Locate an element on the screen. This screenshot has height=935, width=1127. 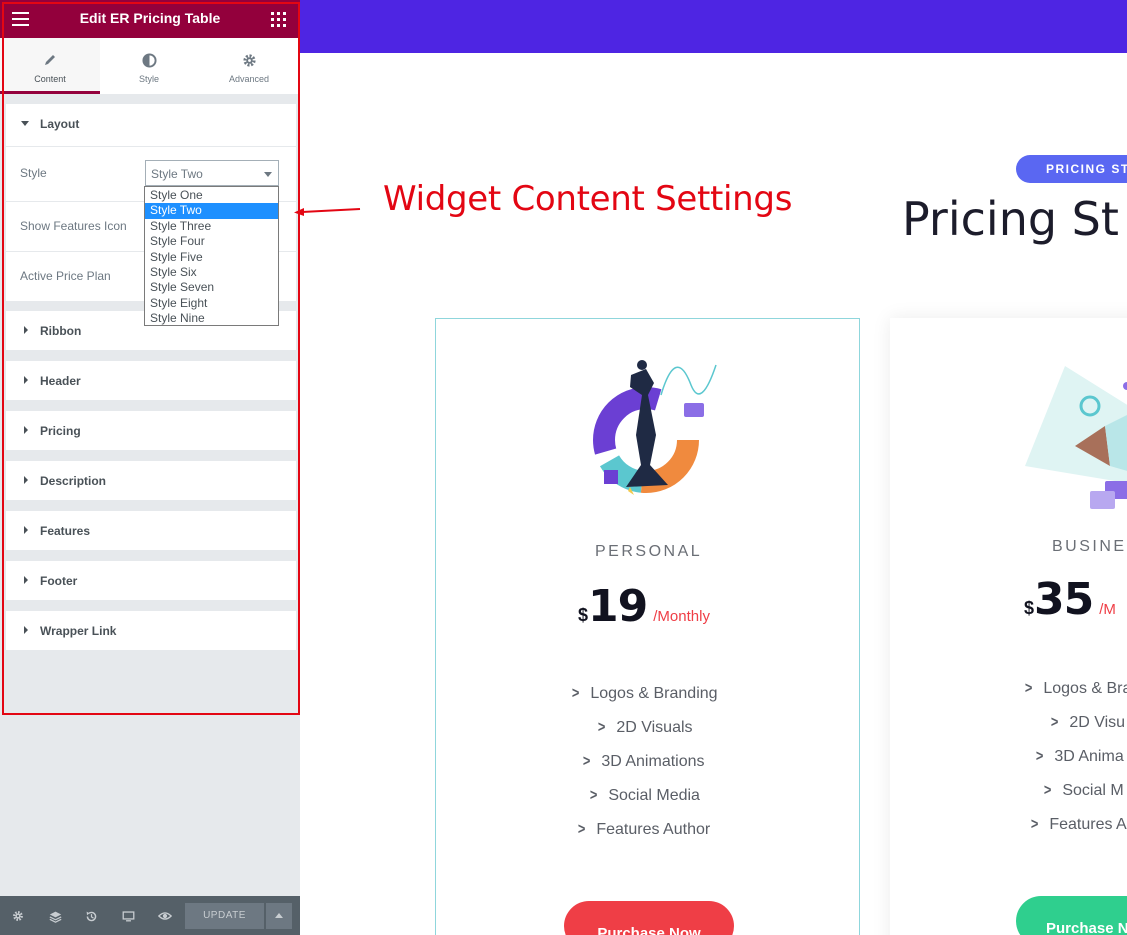
chevron-down-icon is located at coordinates (268, 174).